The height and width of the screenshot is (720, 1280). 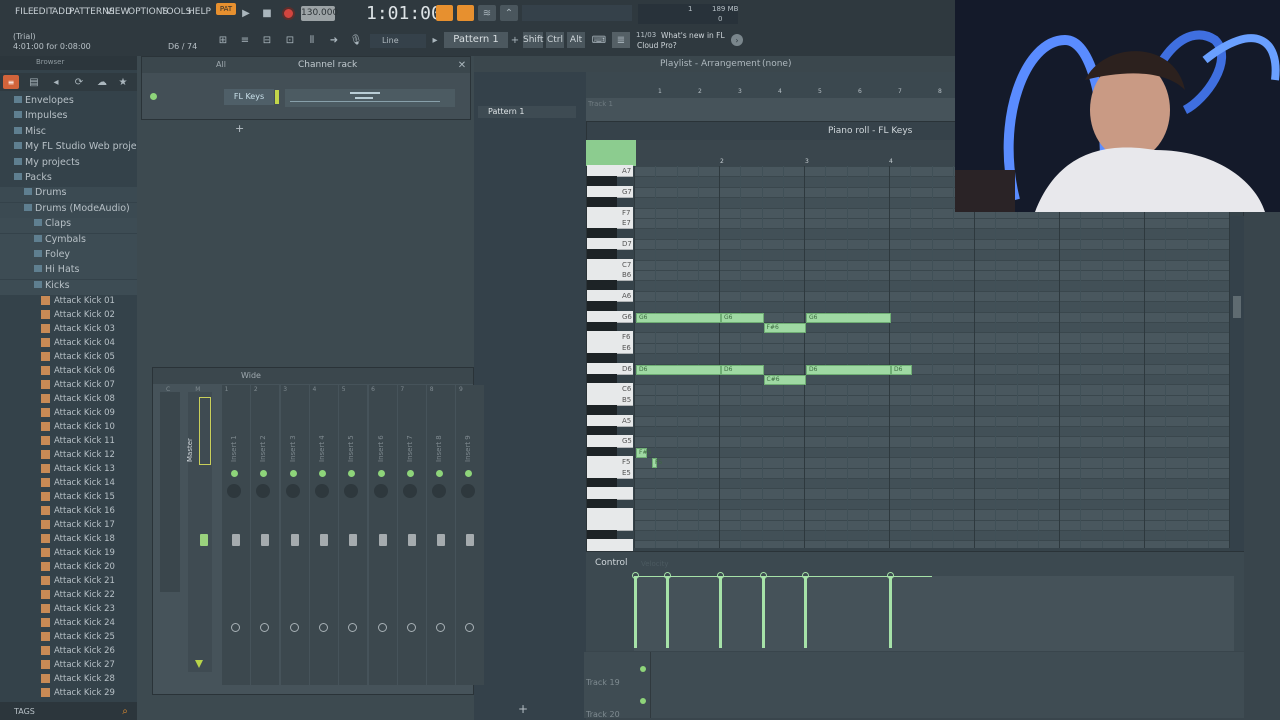 What do you see at coordinates (68, 666) in the screenshot?
I see `browser-file: Attack Kick 27` at bounding box center [68, 666].